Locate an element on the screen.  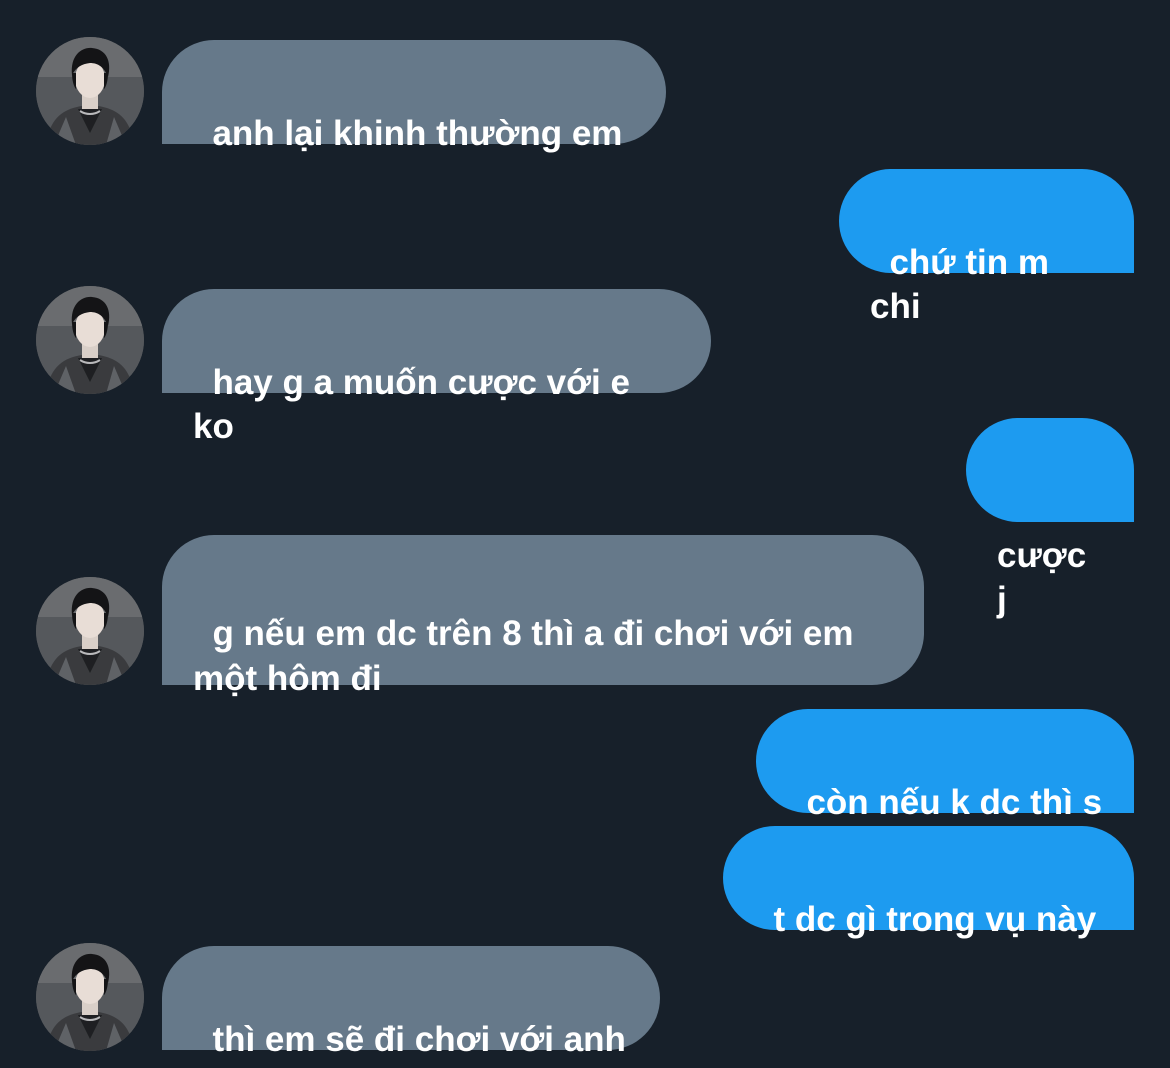
message-text: t dc gì trong vụ này is located at coordinates (935, 919).